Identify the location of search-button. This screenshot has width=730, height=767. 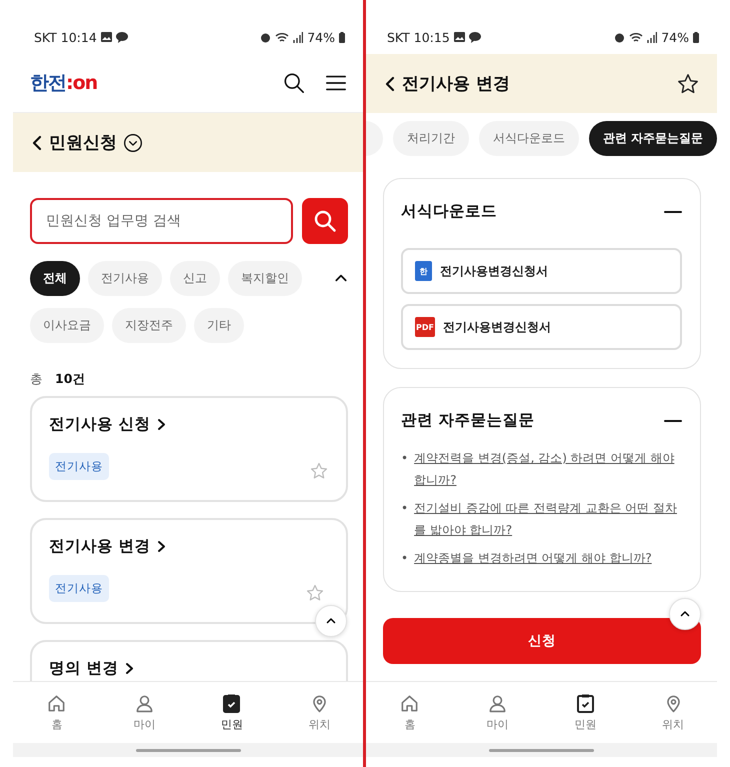
(325, 221).